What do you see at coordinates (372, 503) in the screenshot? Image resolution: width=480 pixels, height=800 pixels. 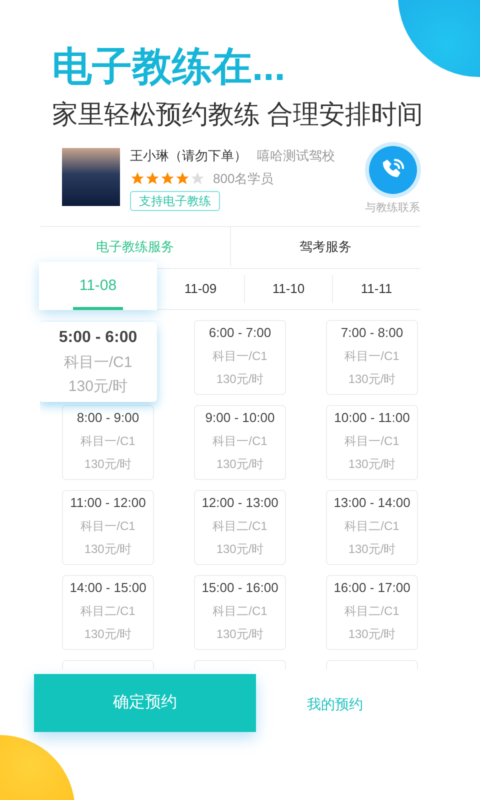 I see `slot-time: 13:00 - 14:00` at bounding box center [372, 503].